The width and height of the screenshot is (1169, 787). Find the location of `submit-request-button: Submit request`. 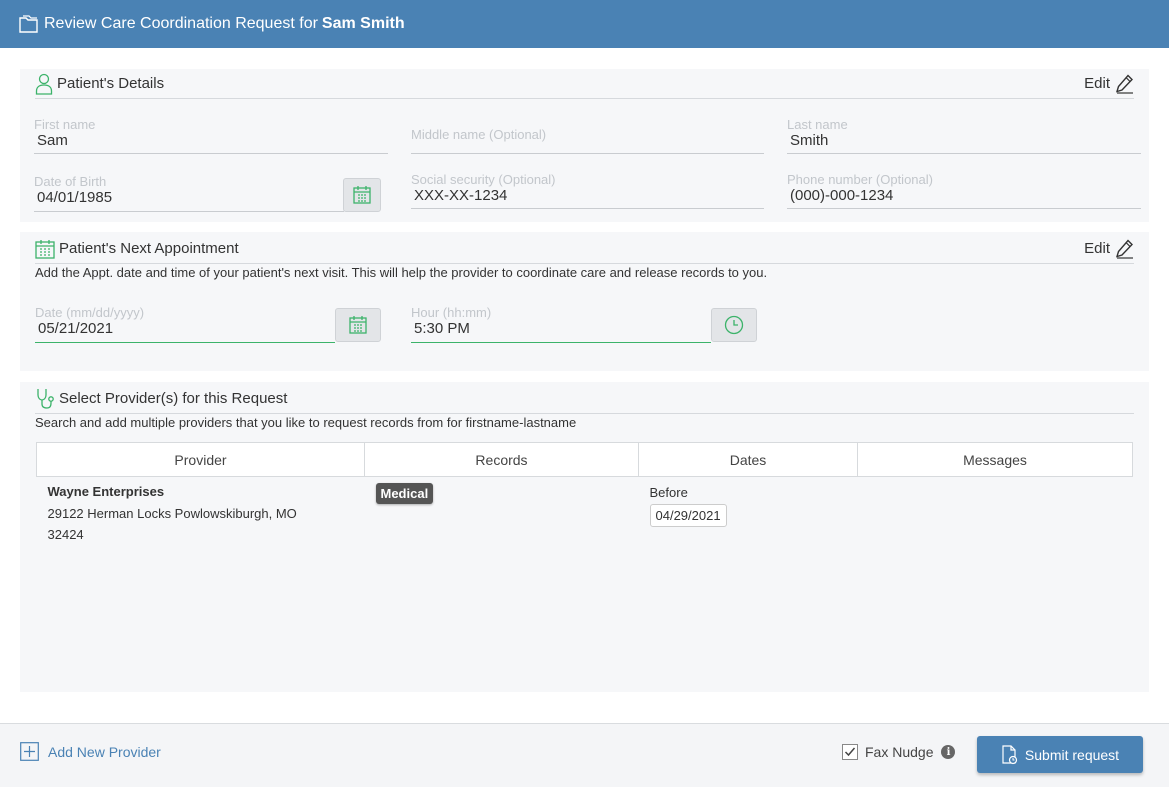

submit-request-button: Submit request is located at coordinates (1060, 754).